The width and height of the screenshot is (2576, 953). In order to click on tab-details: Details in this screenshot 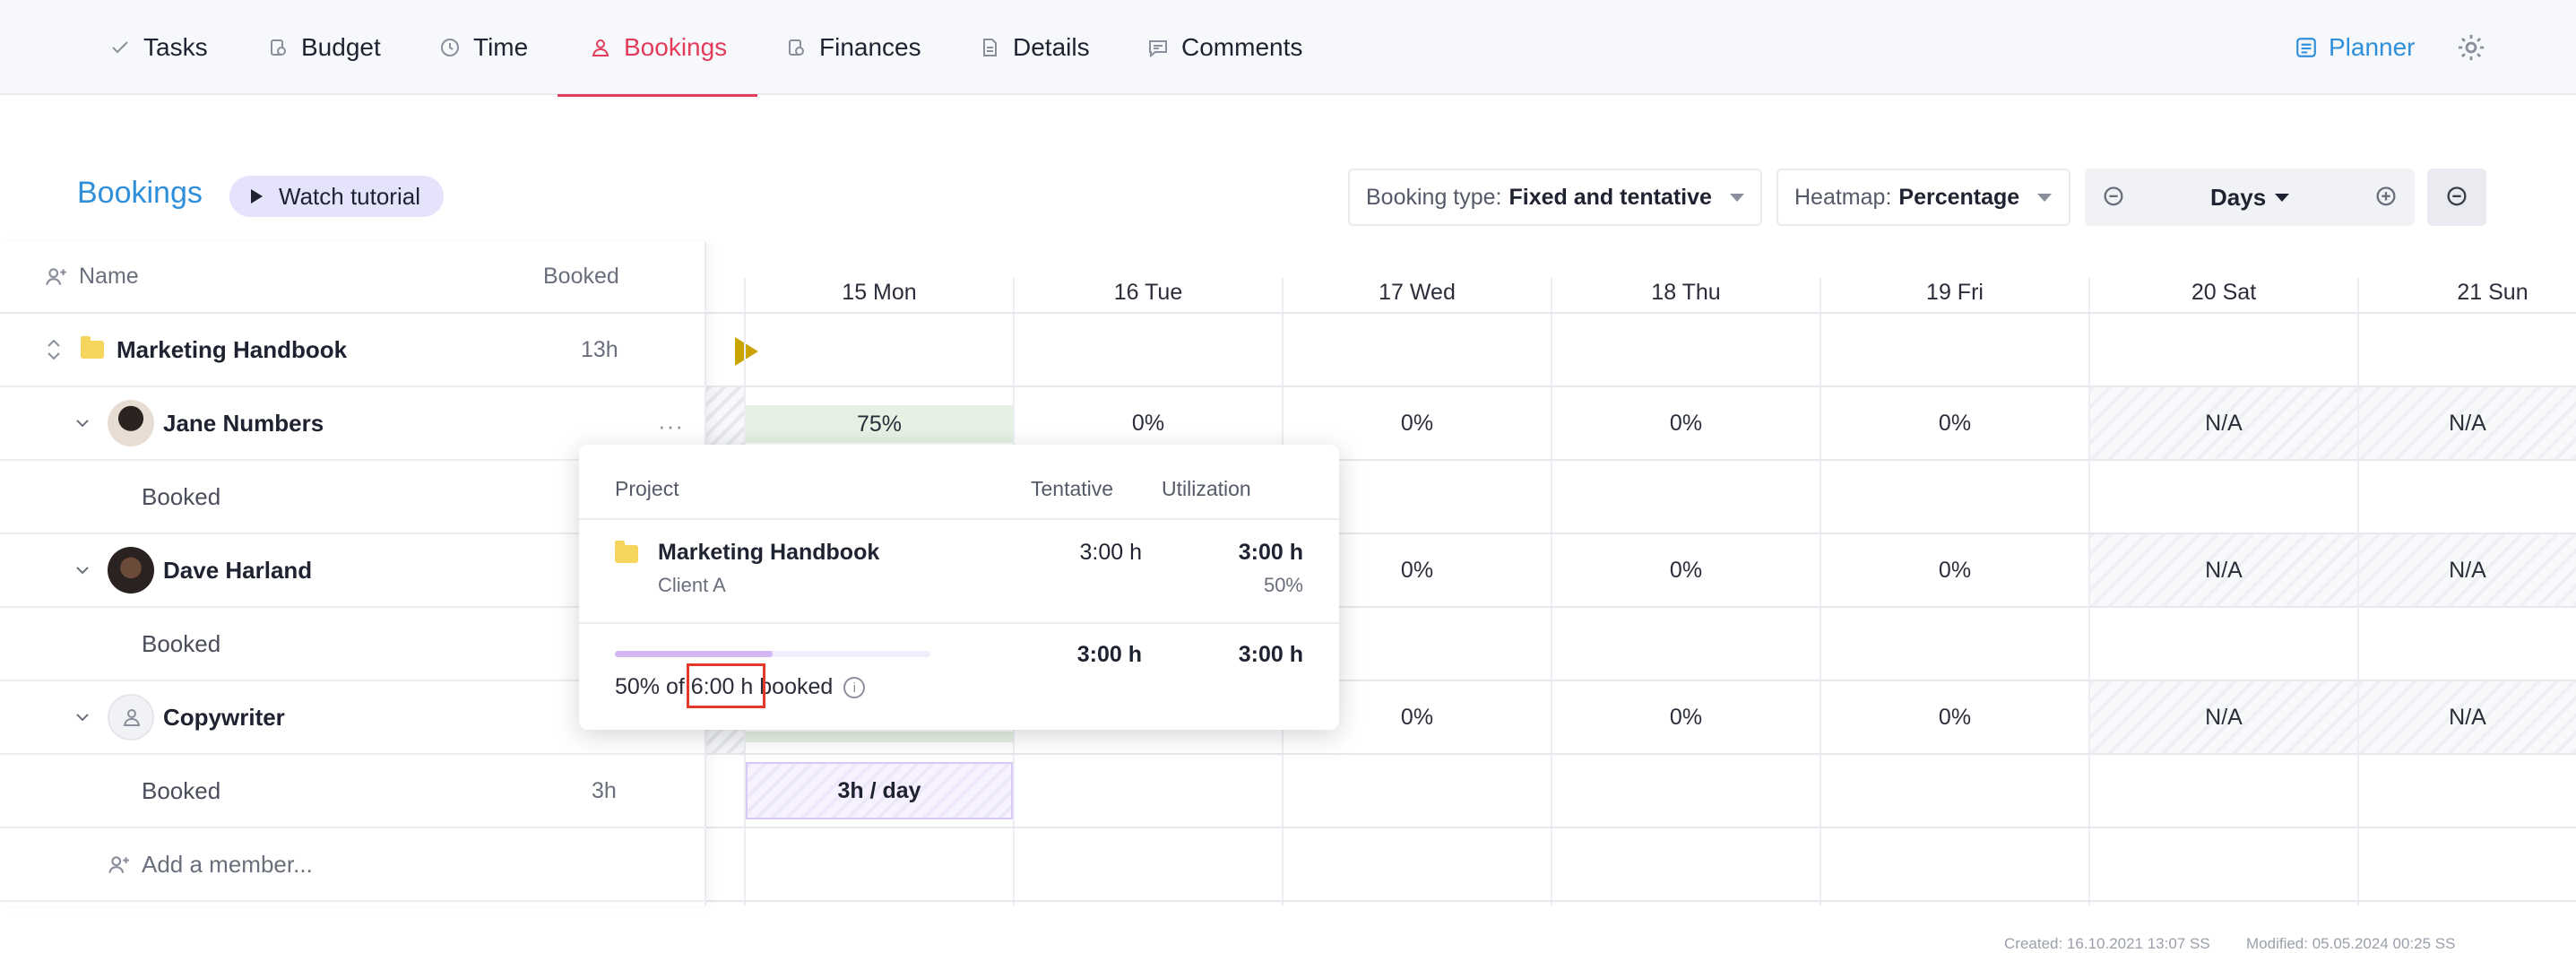, I will do `click(1034, 47)`.